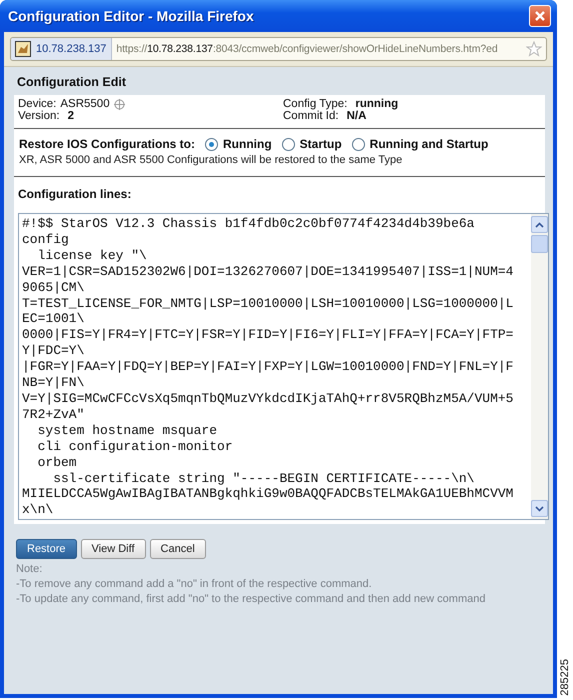  Describe the element at coordinates (54, 288) in the screenshot. I see `config-line: 9065|CM\` at that location.